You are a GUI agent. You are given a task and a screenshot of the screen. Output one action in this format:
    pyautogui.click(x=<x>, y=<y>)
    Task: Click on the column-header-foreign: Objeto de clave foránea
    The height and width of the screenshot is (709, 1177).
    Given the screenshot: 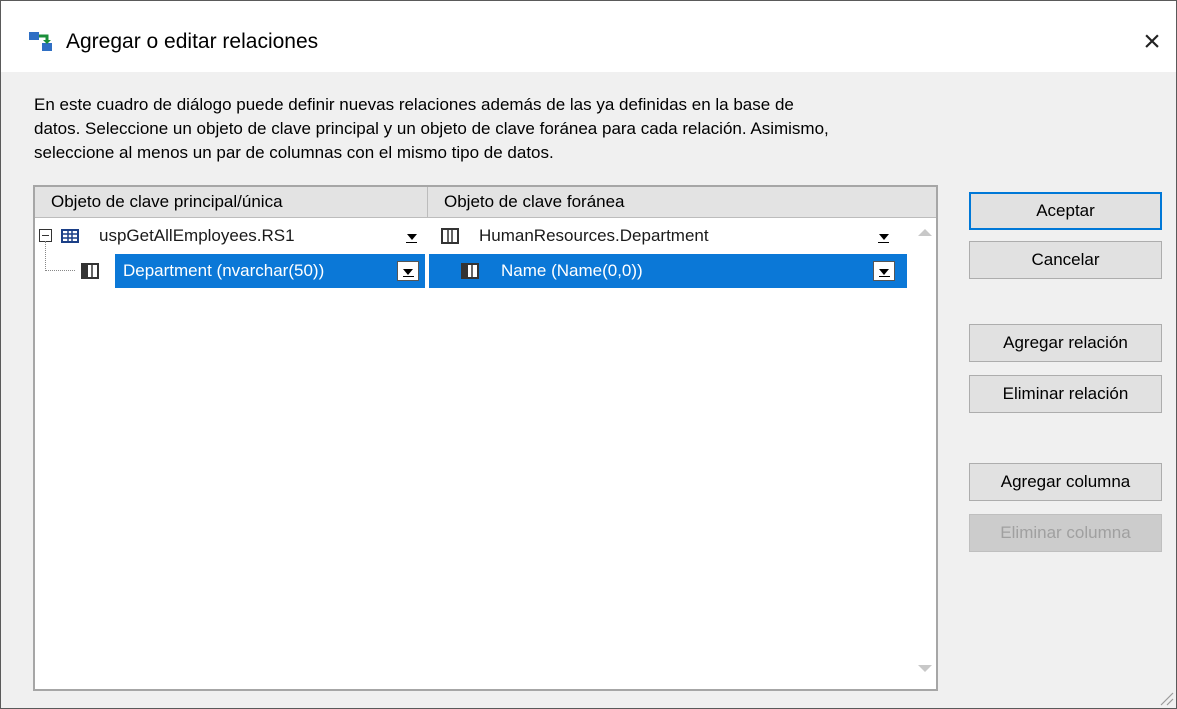 What is the action you would take?
    pyautogui.click(x=682, y=202)
    